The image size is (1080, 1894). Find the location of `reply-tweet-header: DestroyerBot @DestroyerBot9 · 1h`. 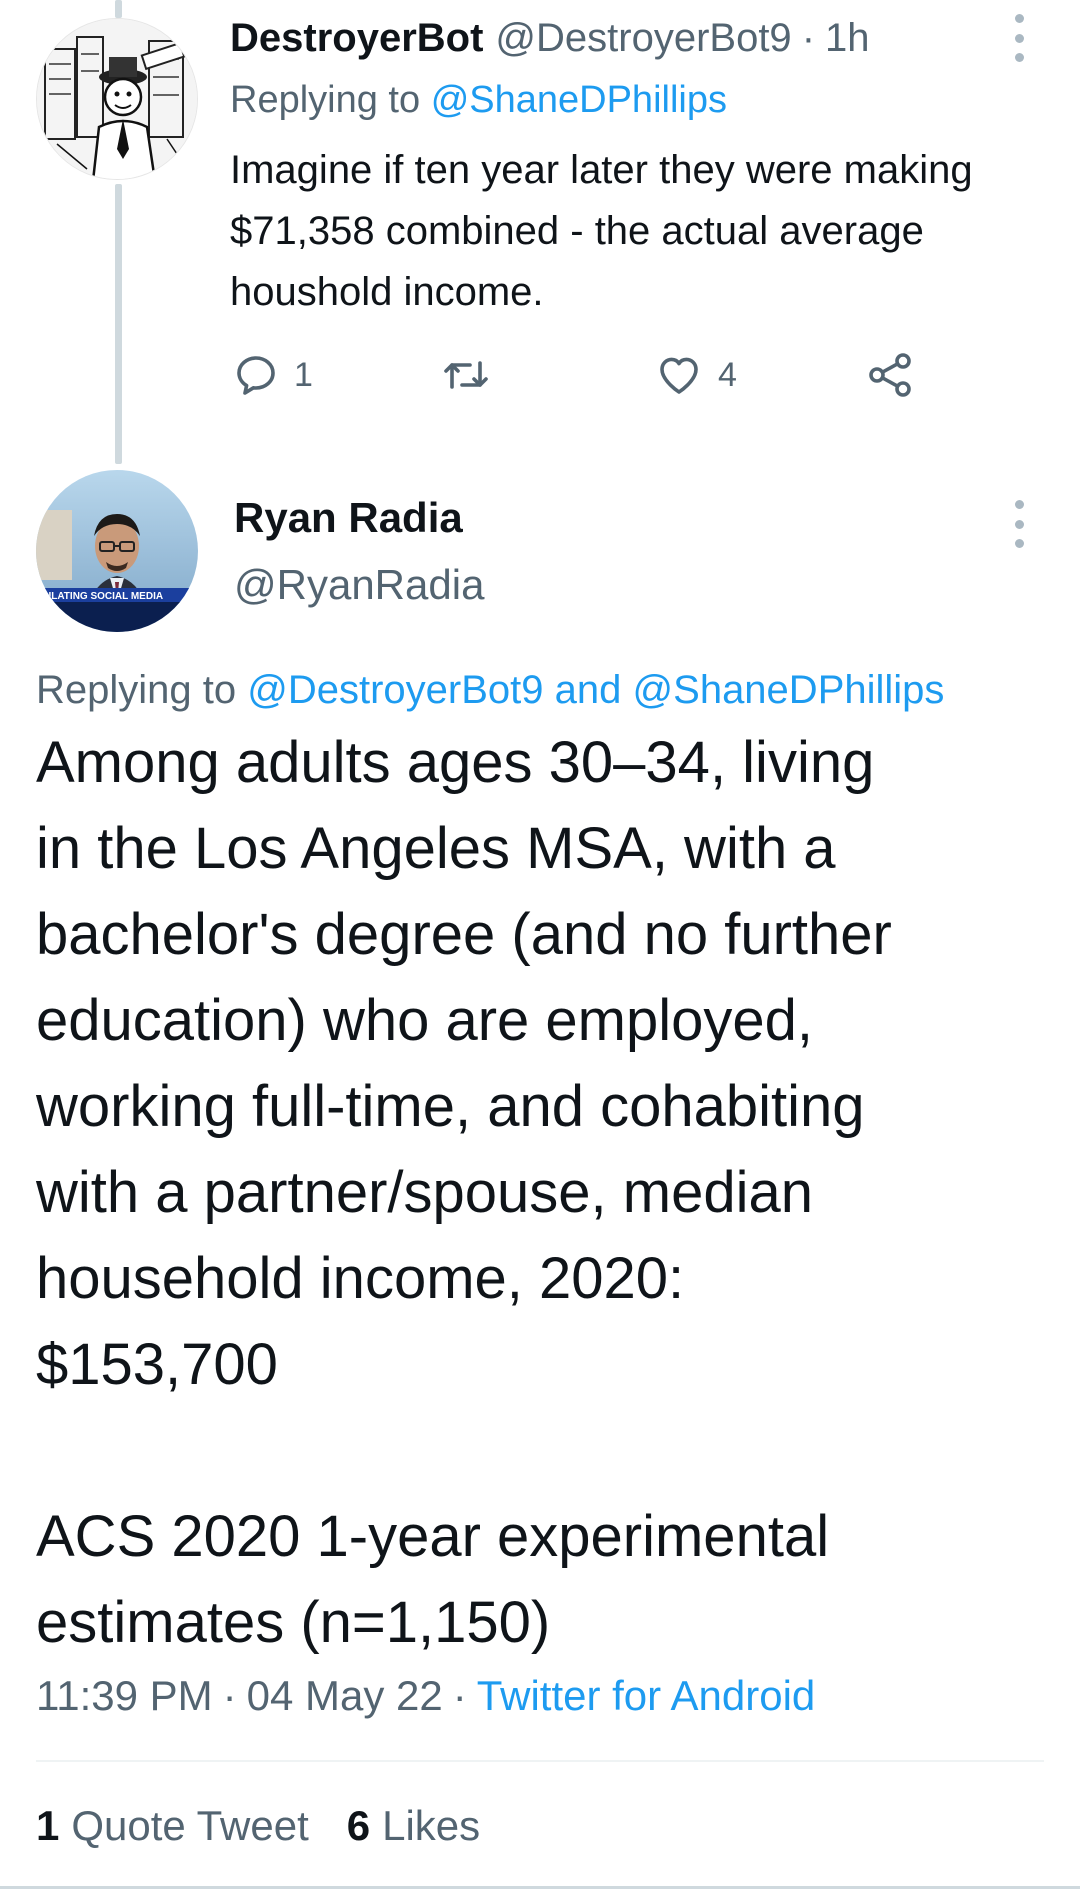

reply-tweet-header: DestroyerBot @DestroyerBot9 · 1h is located at coordinates (550, 38).